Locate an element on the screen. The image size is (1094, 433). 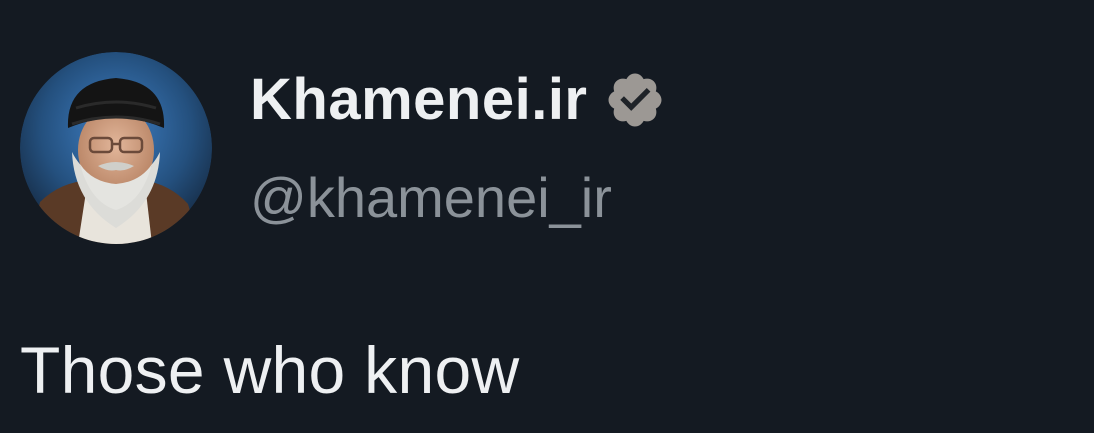
avatar is located at coordinates (116, 148).